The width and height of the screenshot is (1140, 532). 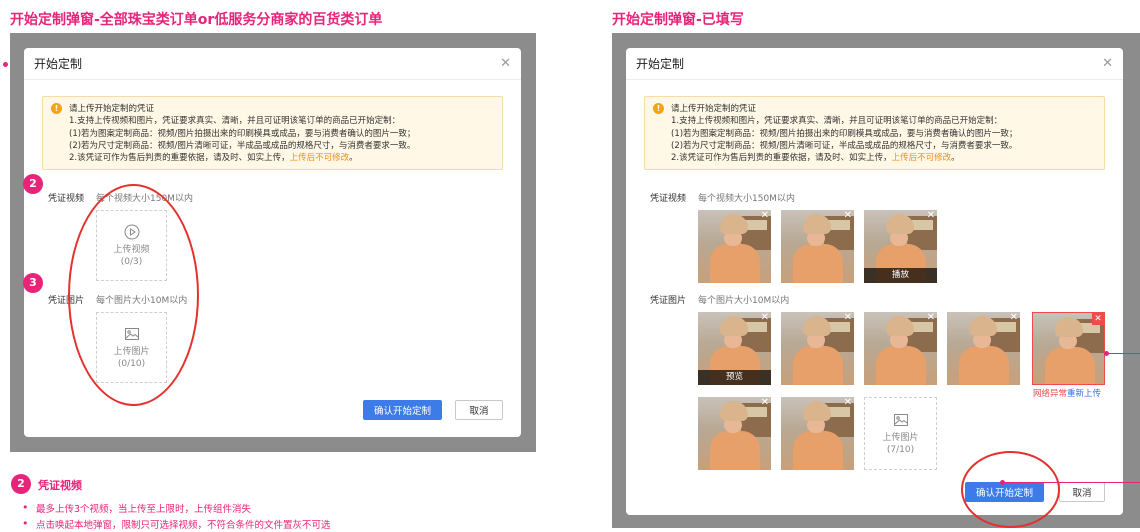 I want to click on image-upload-button: 上传图片 (7/10), so click(x=900, y=433).